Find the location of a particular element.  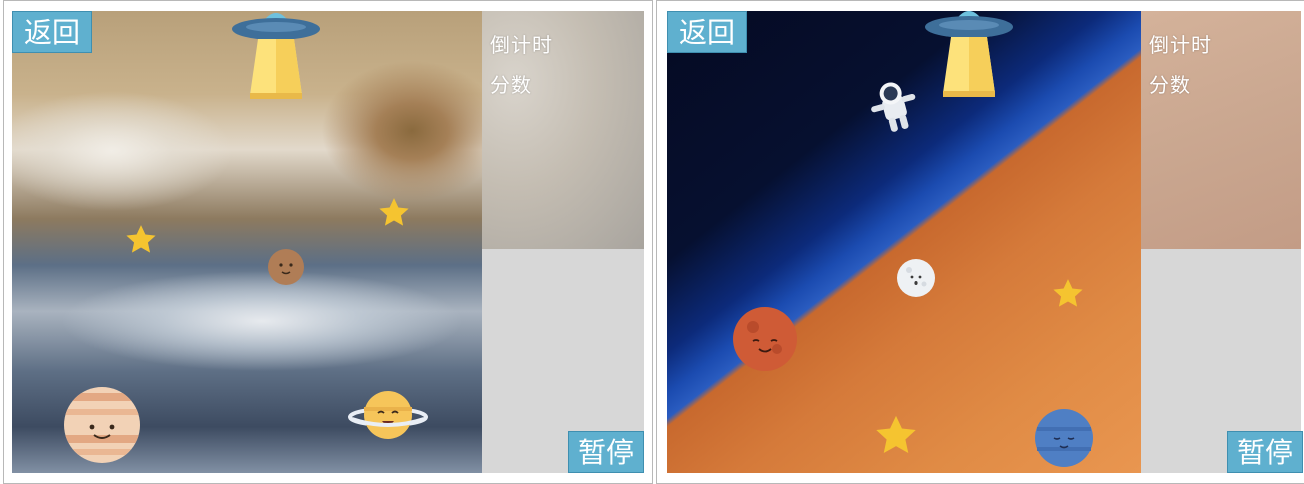

neptune-planet-icon is located at coordinates (1064, 440).